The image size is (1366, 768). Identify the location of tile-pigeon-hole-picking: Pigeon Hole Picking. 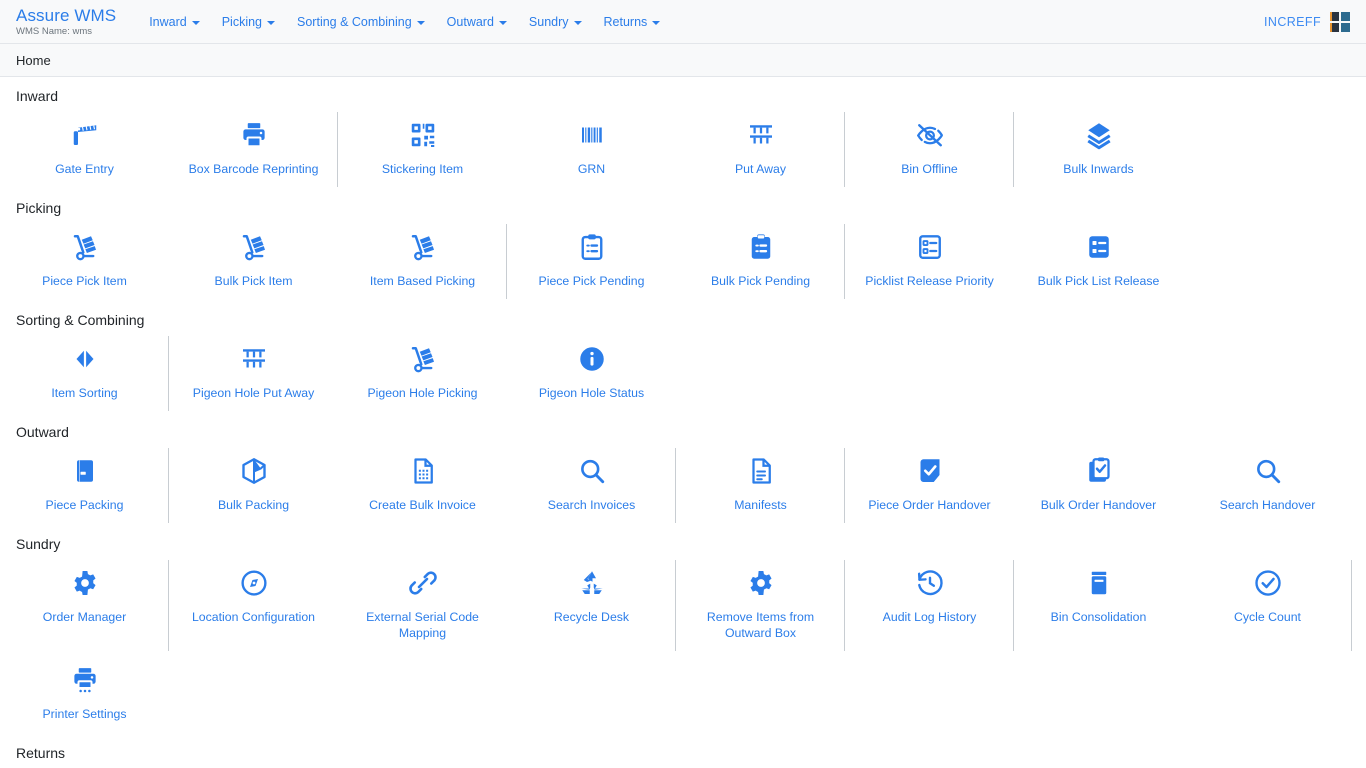
(422, 372).